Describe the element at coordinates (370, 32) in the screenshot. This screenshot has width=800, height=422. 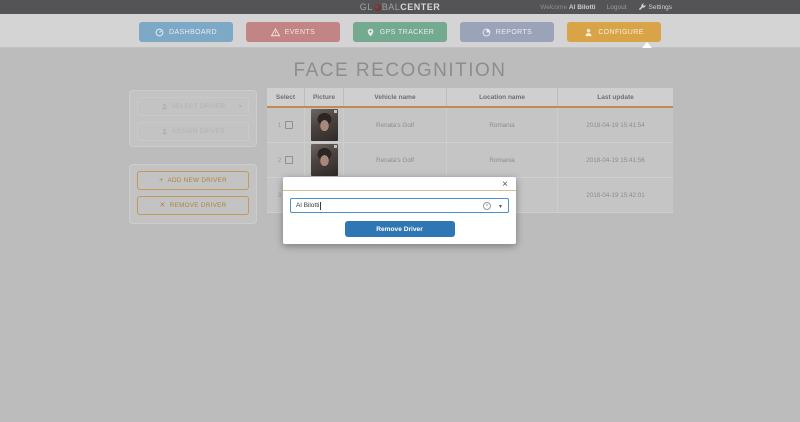
I see `location-pin-icon` at that location.